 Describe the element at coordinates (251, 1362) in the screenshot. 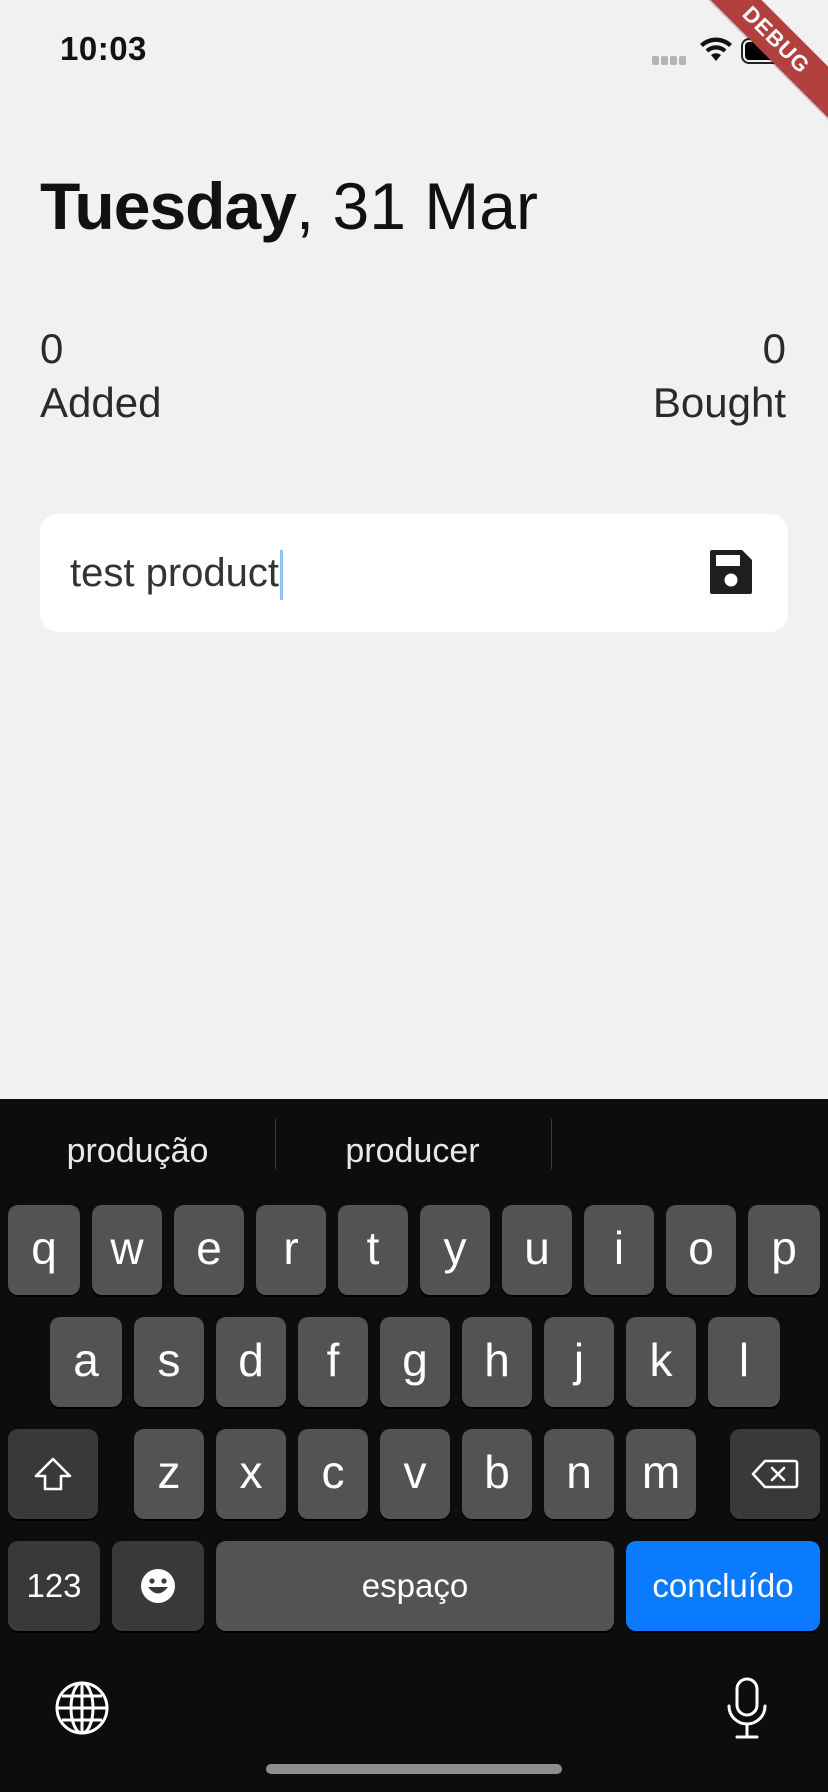

I see `key-d: d` at that location.